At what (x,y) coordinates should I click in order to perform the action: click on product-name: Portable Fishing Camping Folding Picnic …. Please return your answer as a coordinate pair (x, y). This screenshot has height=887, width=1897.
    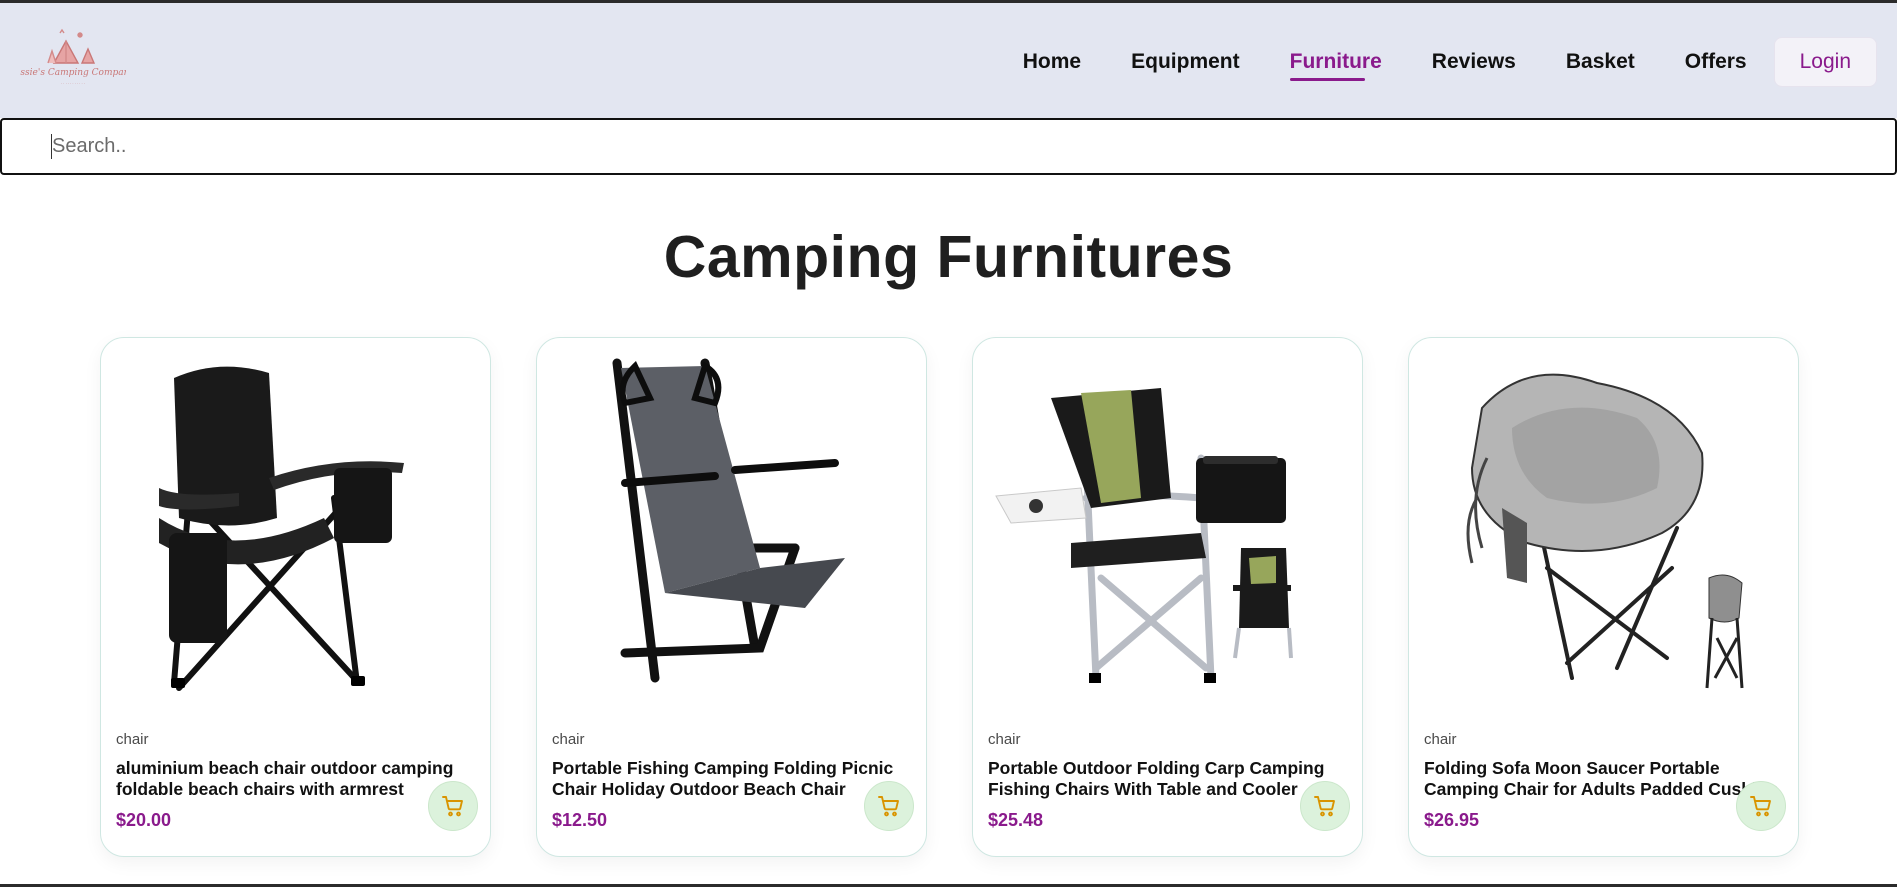
    Looking at the image, I should click on (732, 779).